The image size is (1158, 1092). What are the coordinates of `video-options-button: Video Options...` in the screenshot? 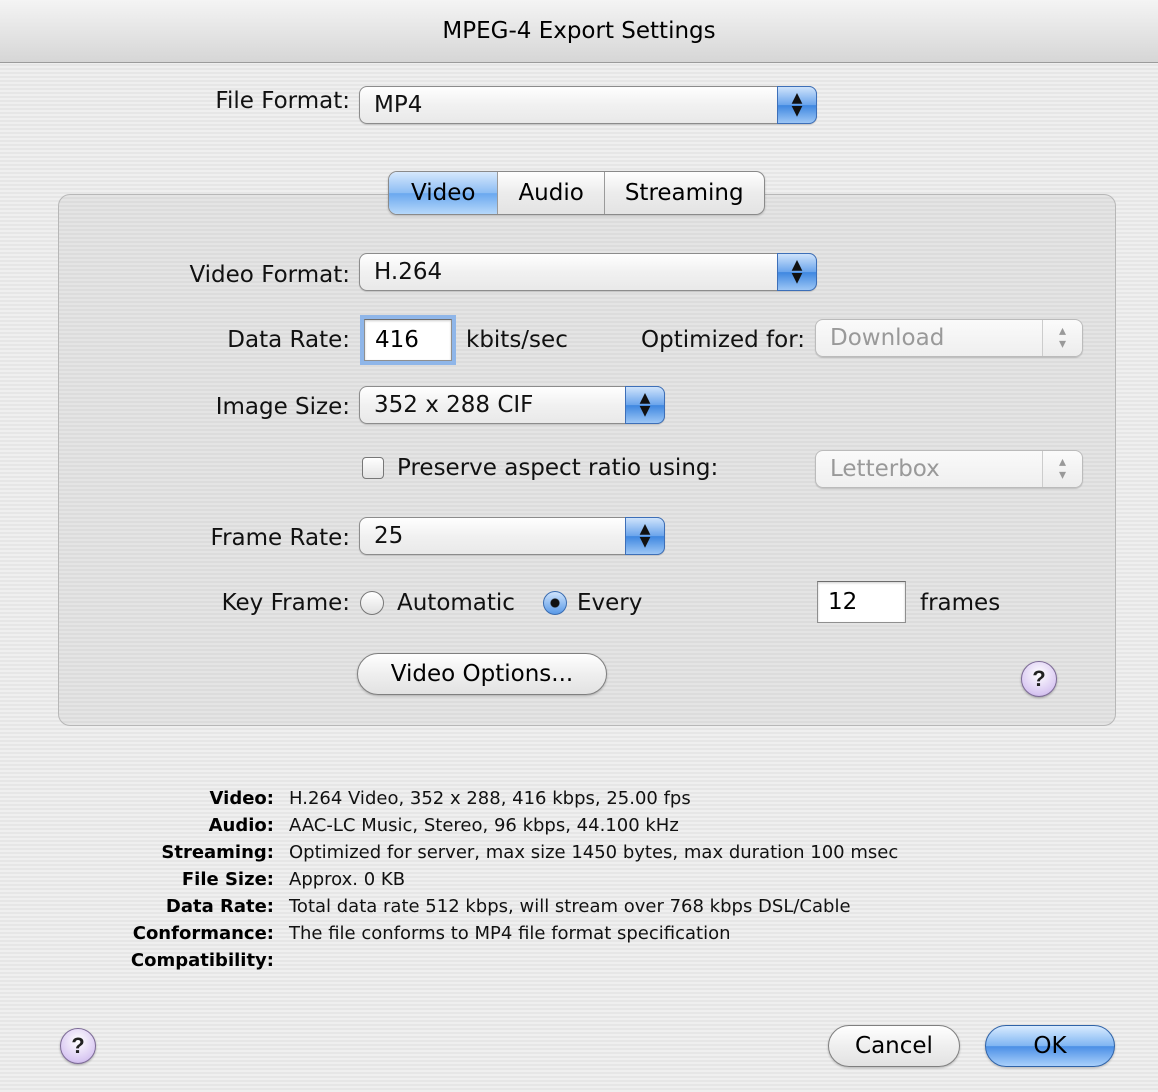 It's located at (482, 674).